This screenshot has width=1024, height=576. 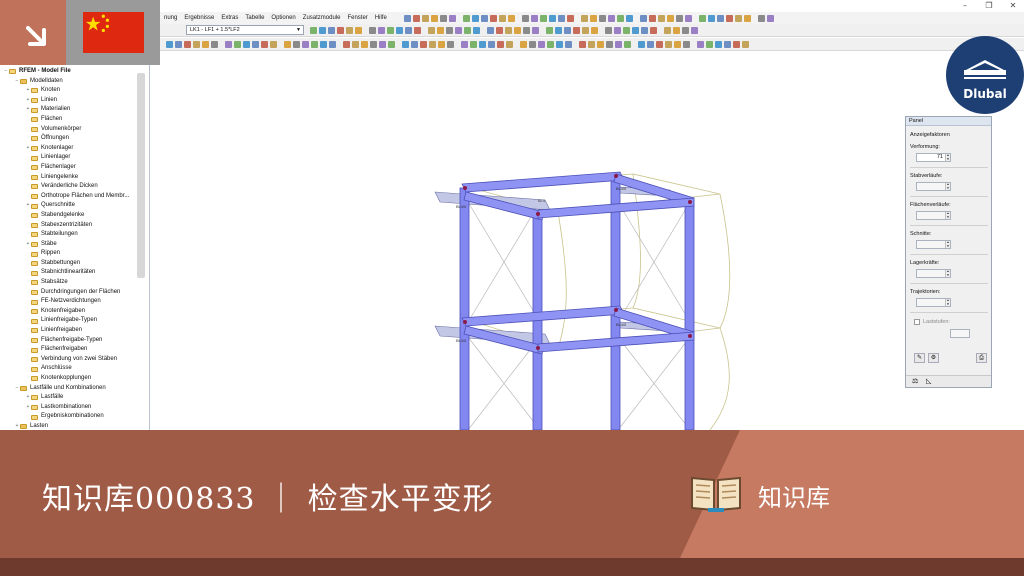 What do you see at coordinates (283, 18) in the screenshot?
I see `menu-optionen: Optionen` at bounding box center [283, 18].